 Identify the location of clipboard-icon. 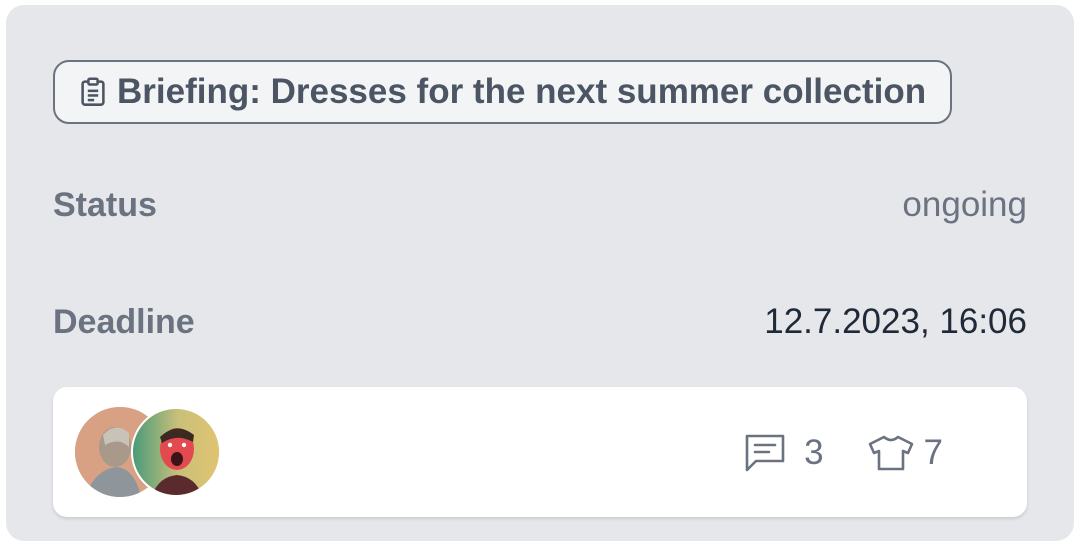
(93, 92).